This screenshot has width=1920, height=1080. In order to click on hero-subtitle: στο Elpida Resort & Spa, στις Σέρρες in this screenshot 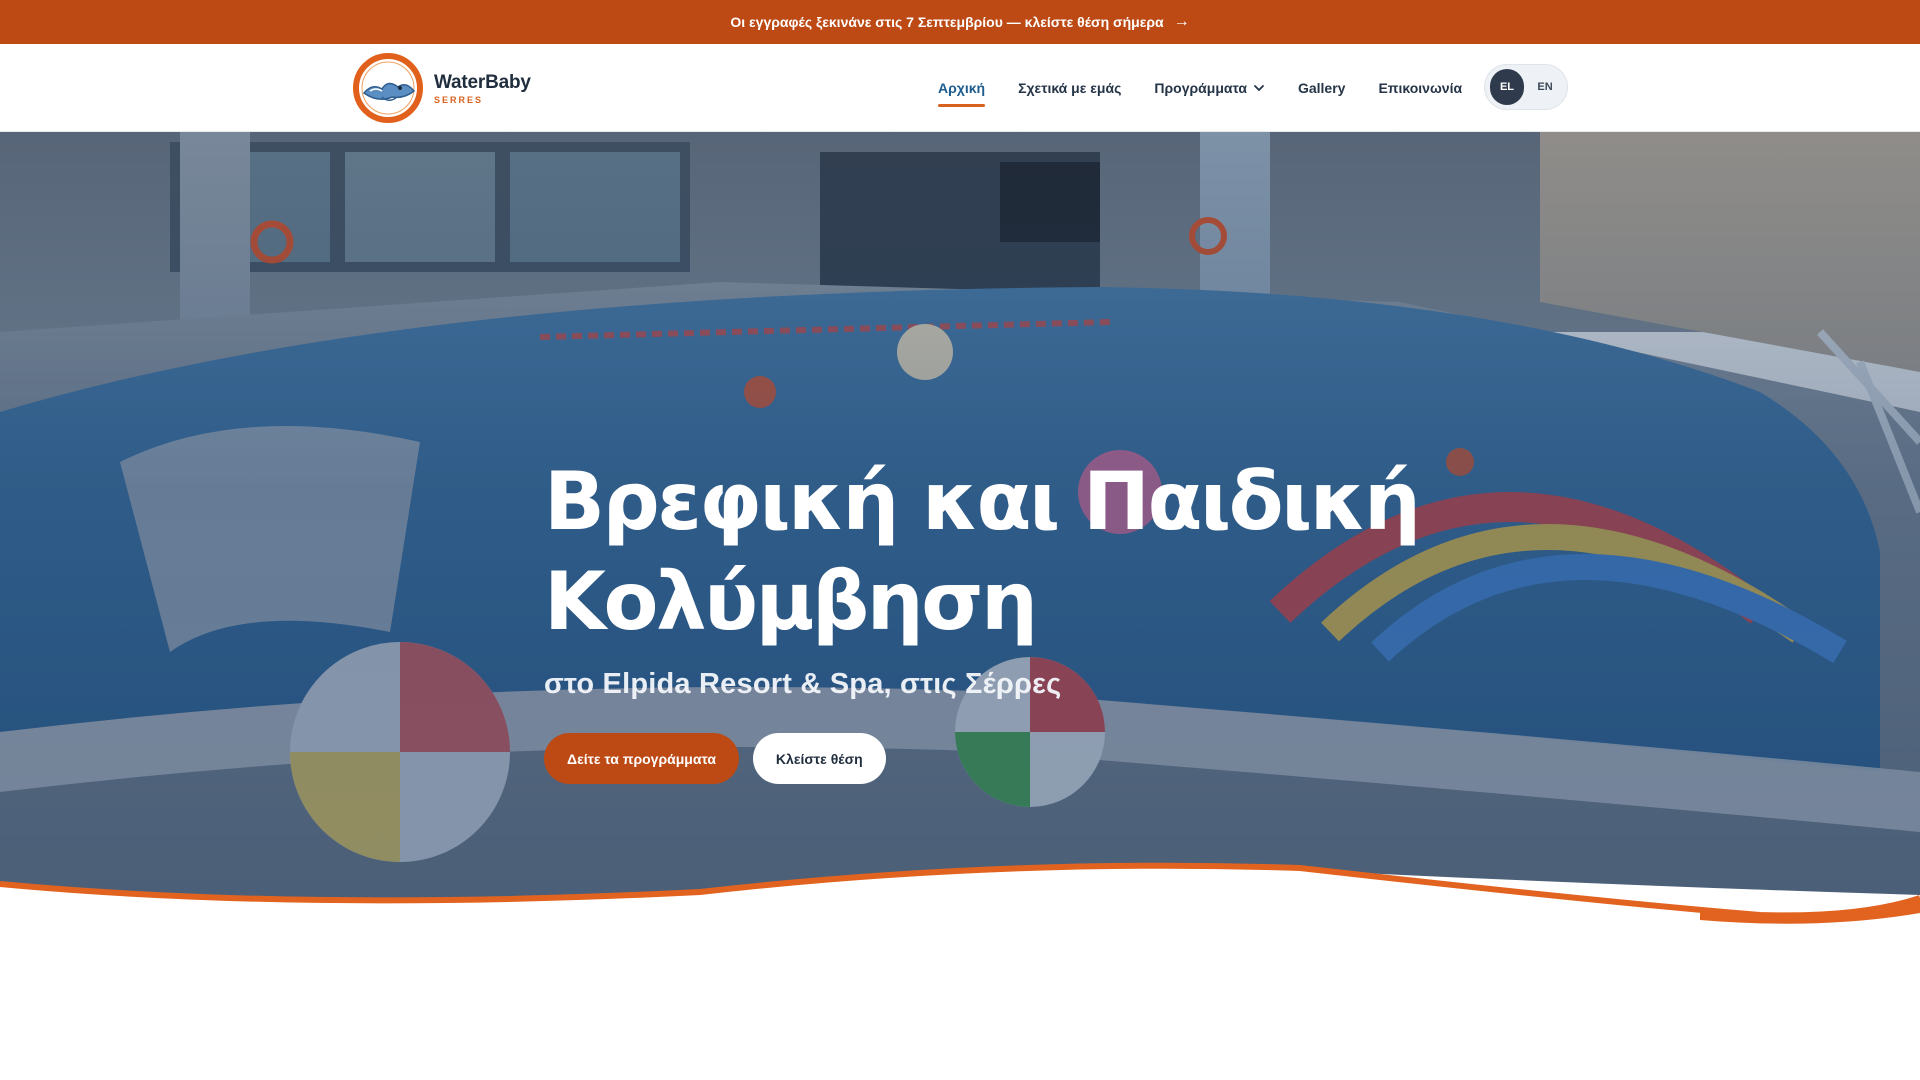, I will do `click(803, 684)`.